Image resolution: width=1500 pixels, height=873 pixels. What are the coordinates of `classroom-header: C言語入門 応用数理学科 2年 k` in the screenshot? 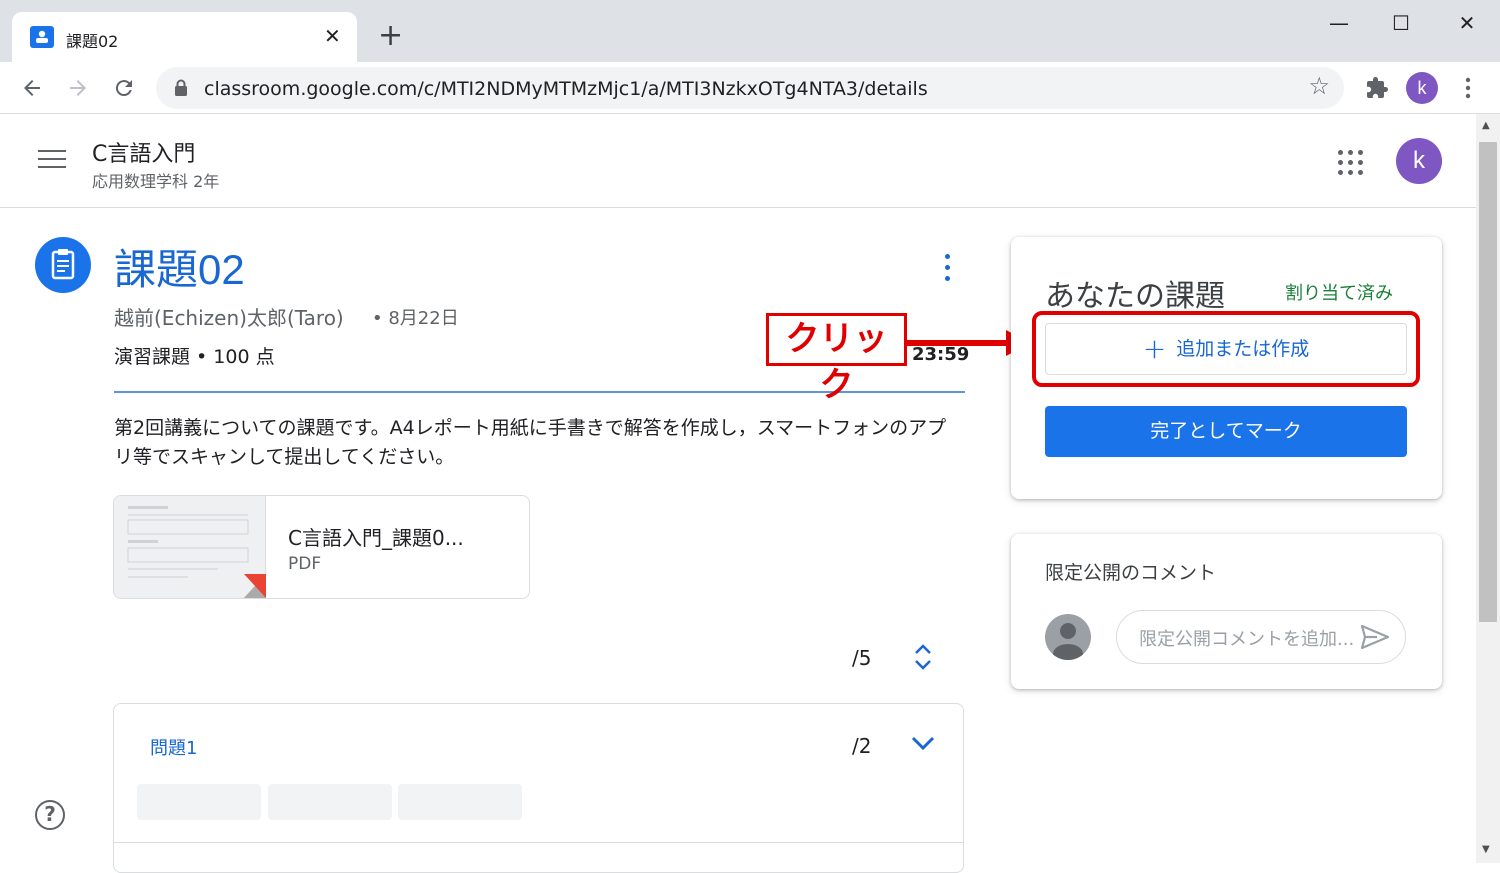 It's located at (738, 161).